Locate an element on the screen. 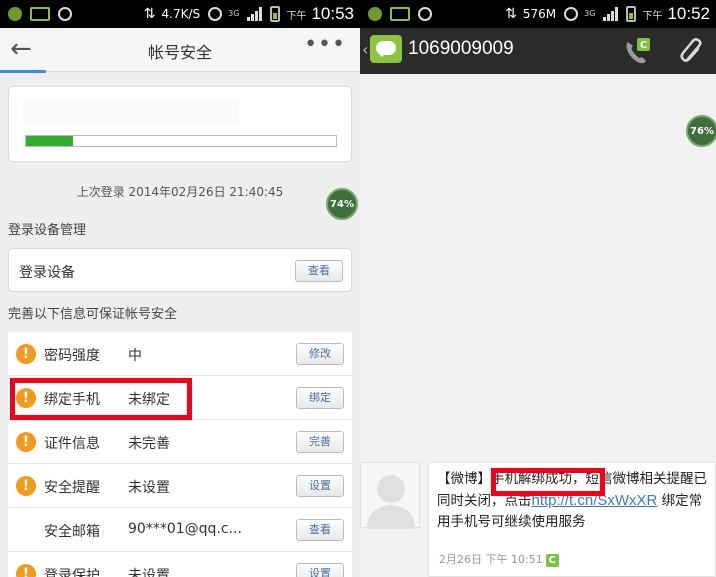 Image resolution: width=716 pixels, height=577 pixels. device-row: 登录设备 查看 is located at coordinates (180, 270).